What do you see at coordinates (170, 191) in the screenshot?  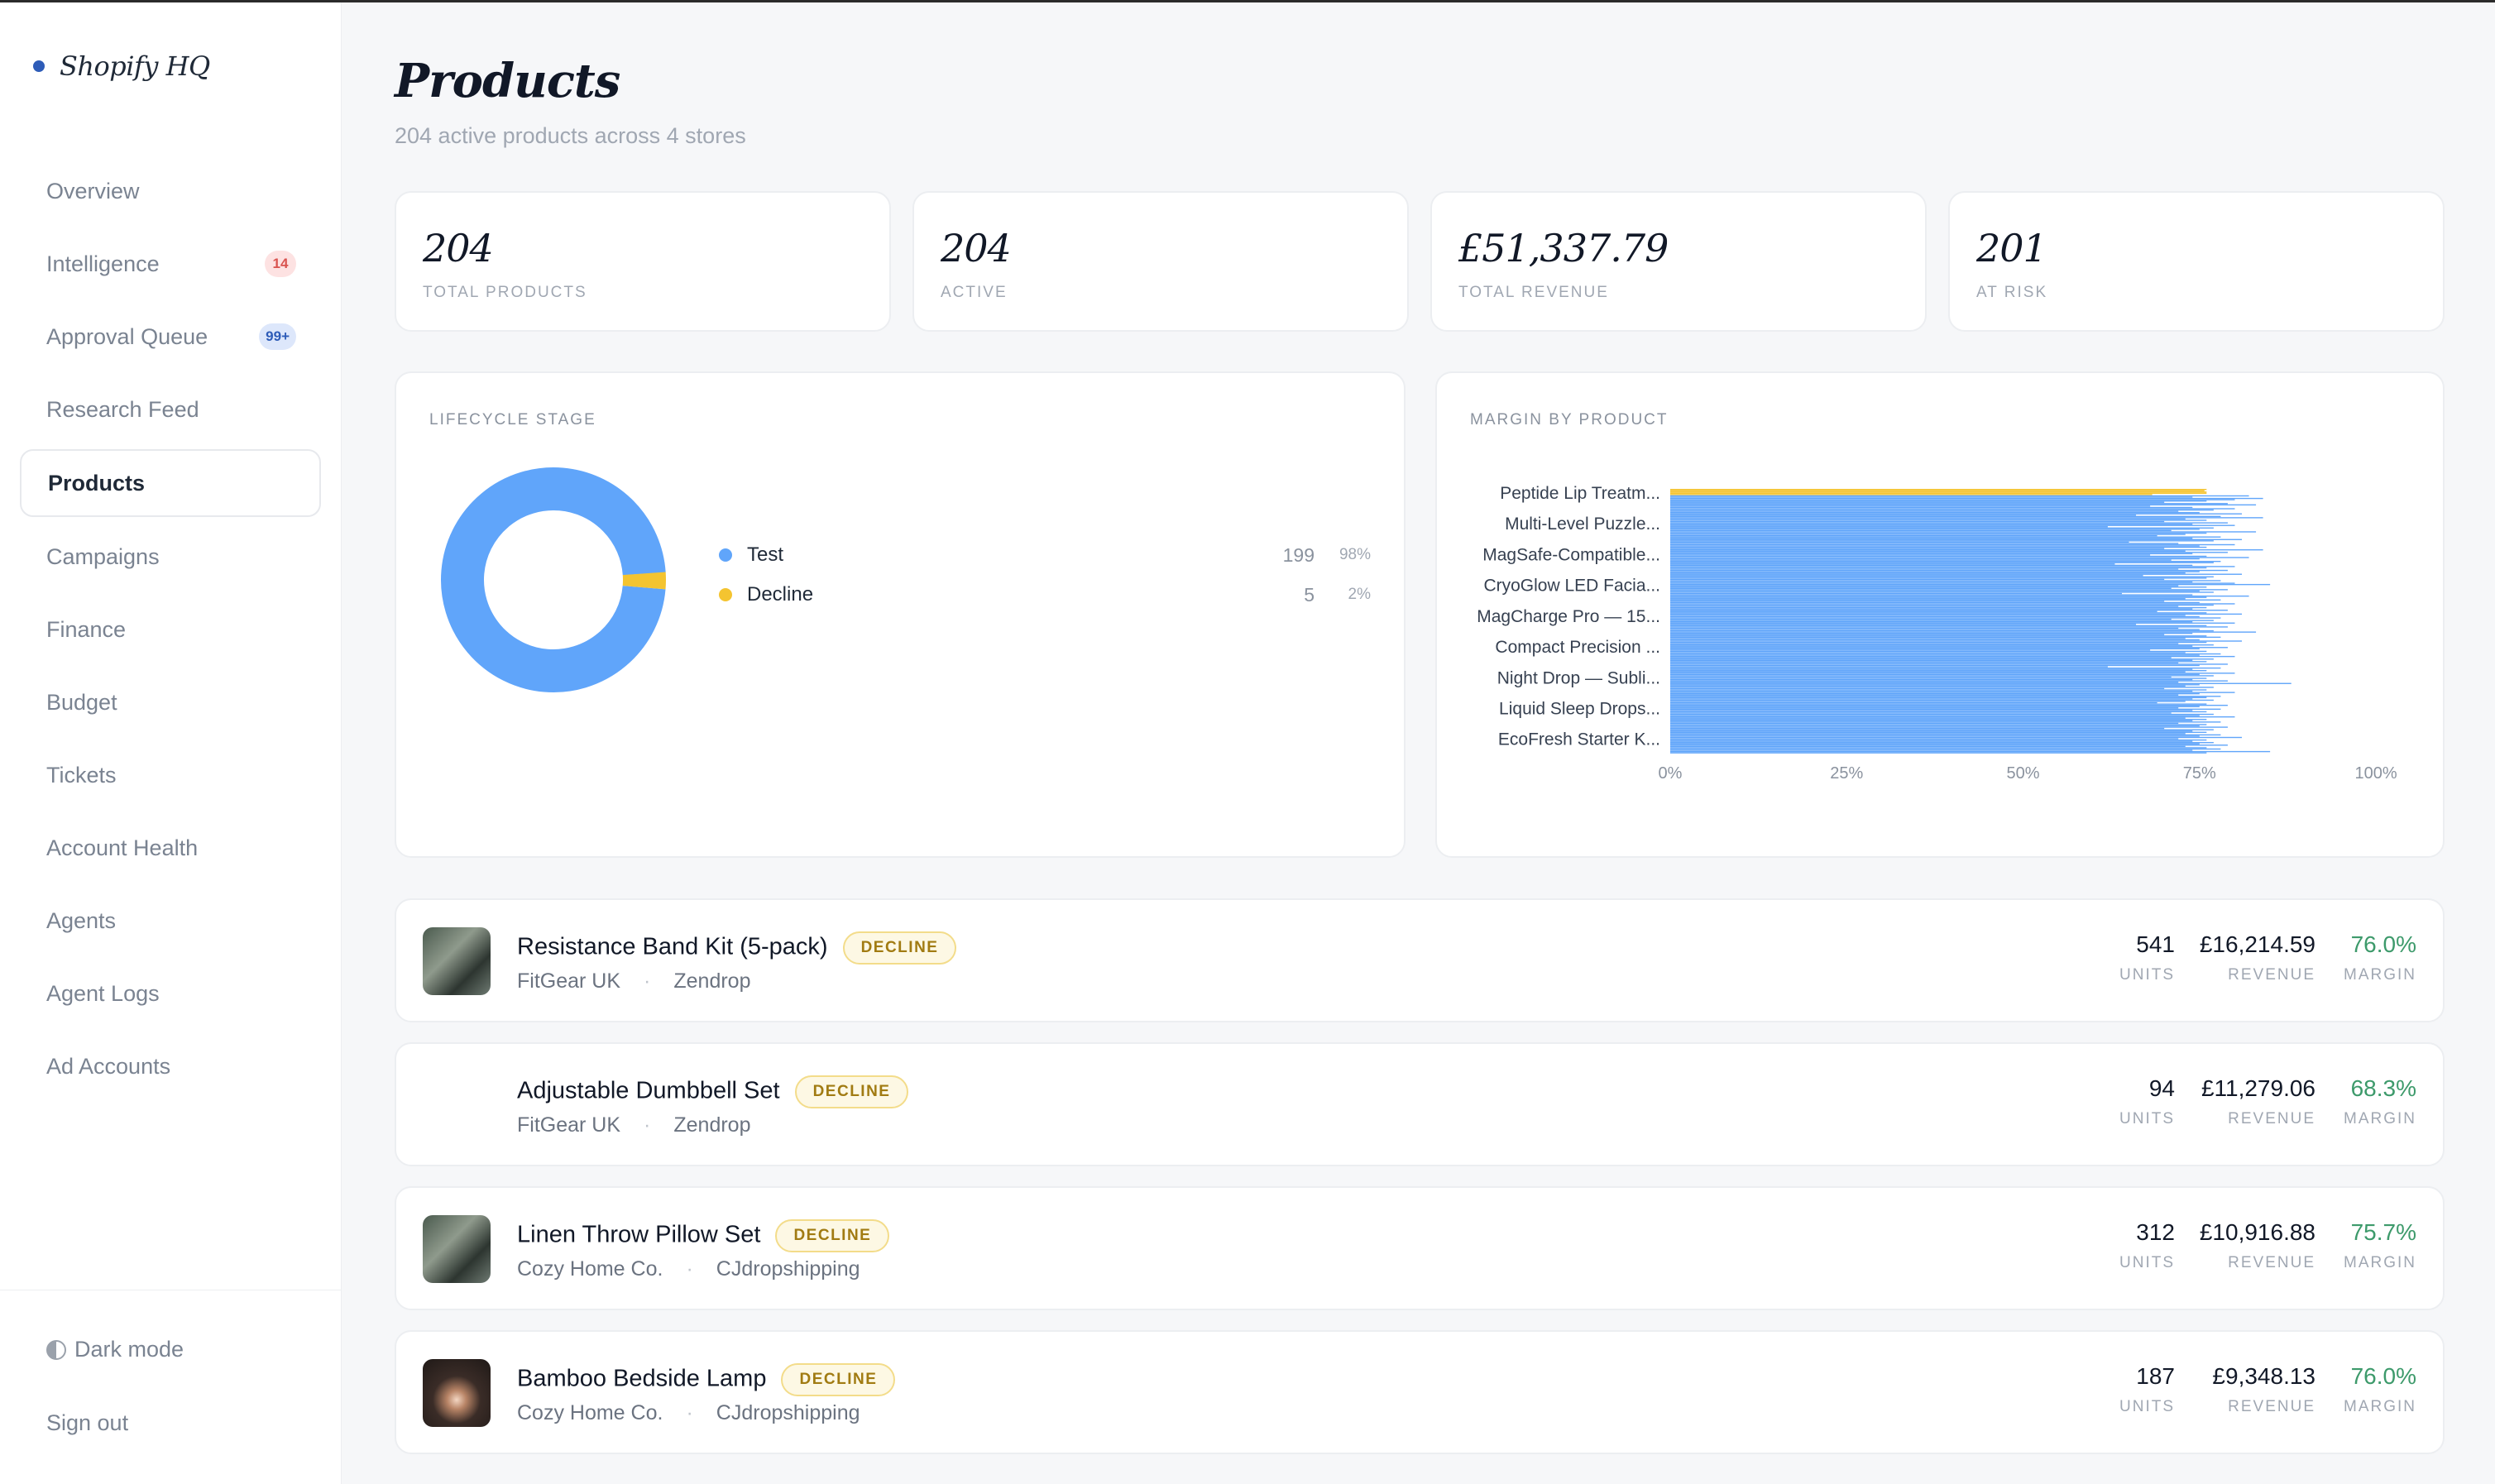 I see `sidebar-item-overview: Overview` at bounding box center [170, 191].